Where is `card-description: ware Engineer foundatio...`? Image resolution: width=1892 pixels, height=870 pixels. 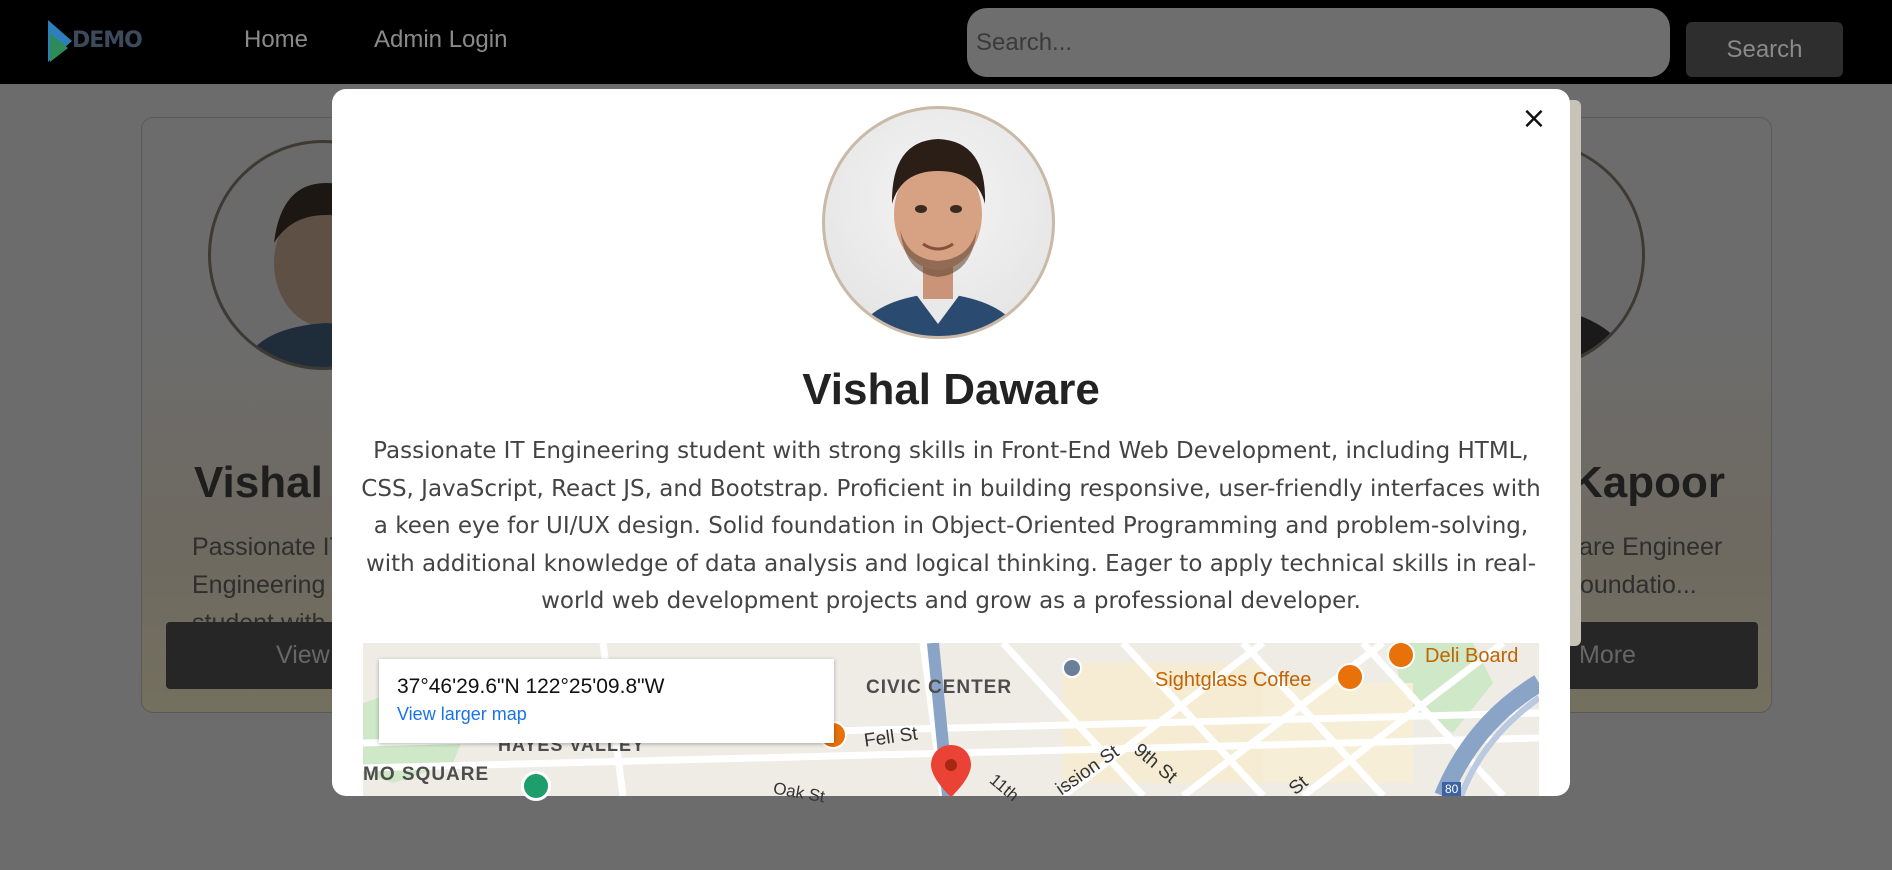
card-description: ware Engineer foundatio... is located at coordinates (1666, 566).